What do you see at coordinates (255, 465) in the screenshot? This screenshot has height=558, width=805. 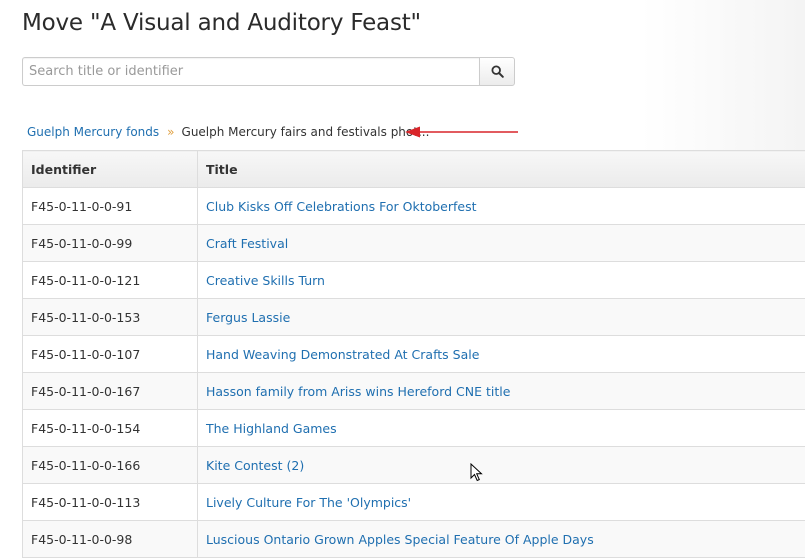 I see `title-link: Kite Contest (2)` at bounding box center [255, 465].